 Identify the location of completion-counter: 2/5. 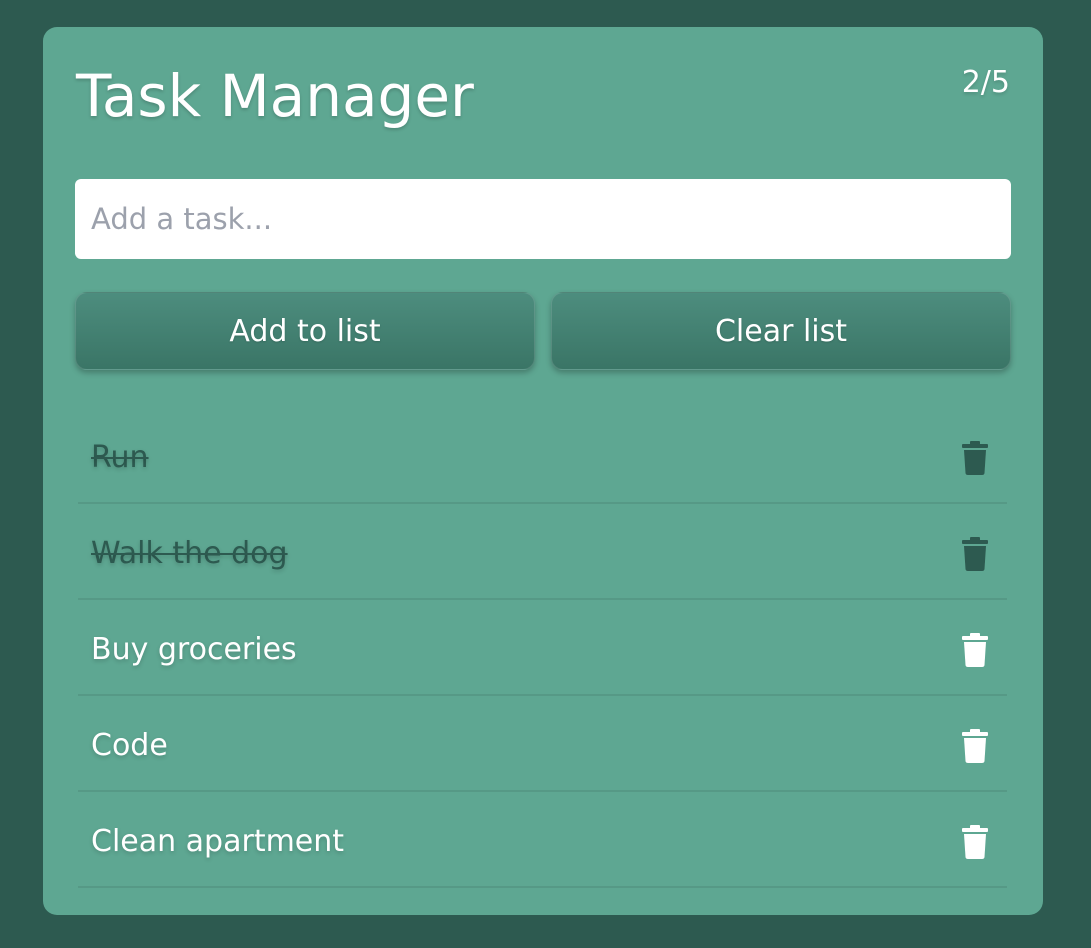
(985, 82).